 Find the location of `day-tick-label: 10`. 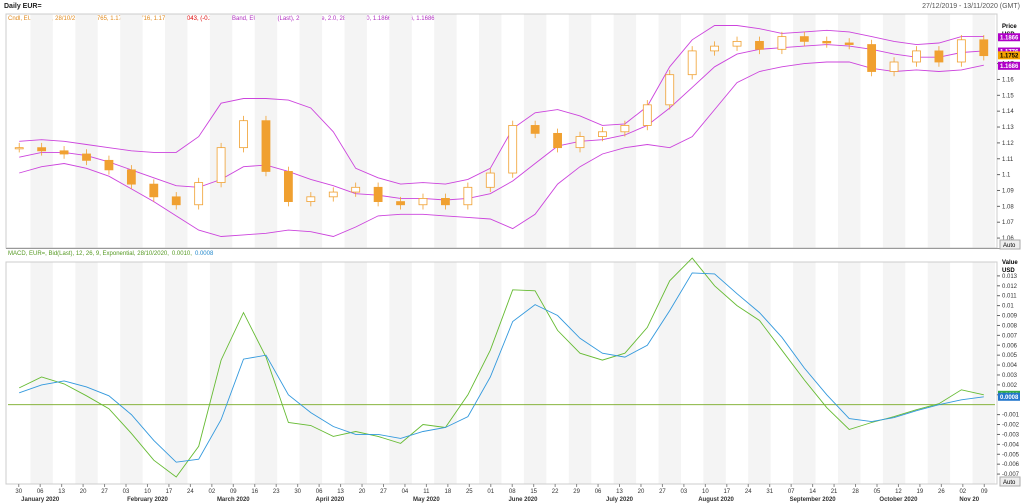

day-tick-label: 10 is located at coordinates (147, 492).